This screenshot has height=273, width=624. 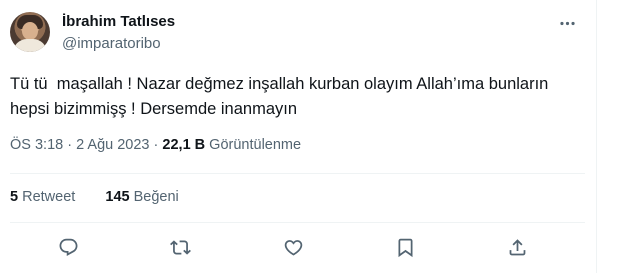 I want to click on more-options-button, so click(x=567, y=23).